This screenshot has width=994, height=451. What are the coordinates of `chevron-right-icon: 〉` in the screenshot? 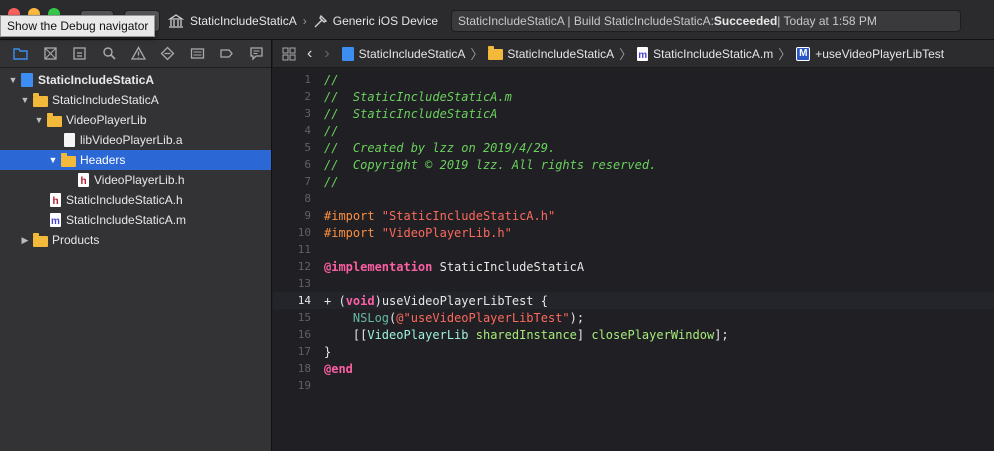 It's located at (477, 54).